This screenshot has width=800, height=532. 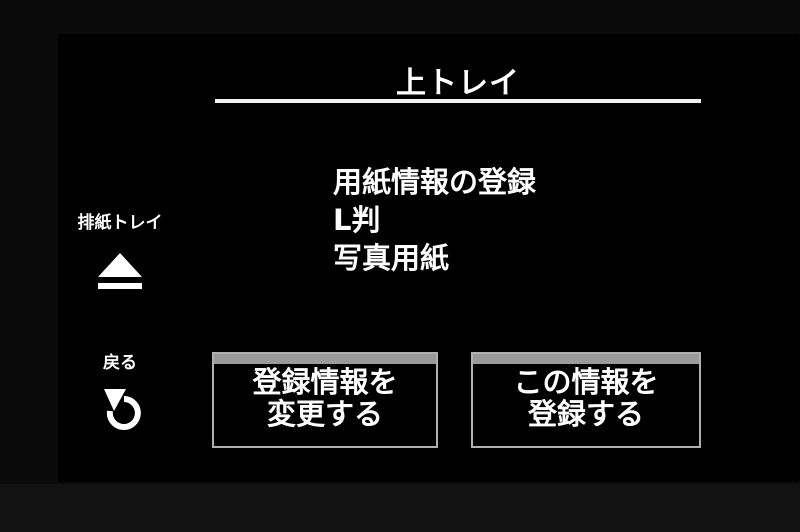 I want to click on change-info-line2: 変更する, so click(x=324, y=414).